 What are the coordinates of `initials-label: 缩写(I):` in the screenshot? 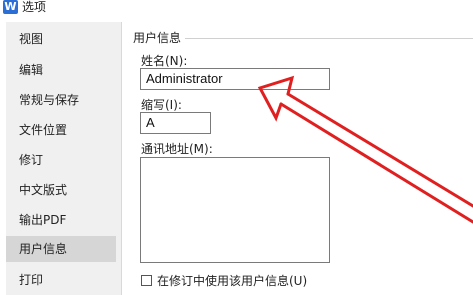 It's located at (161, 105).